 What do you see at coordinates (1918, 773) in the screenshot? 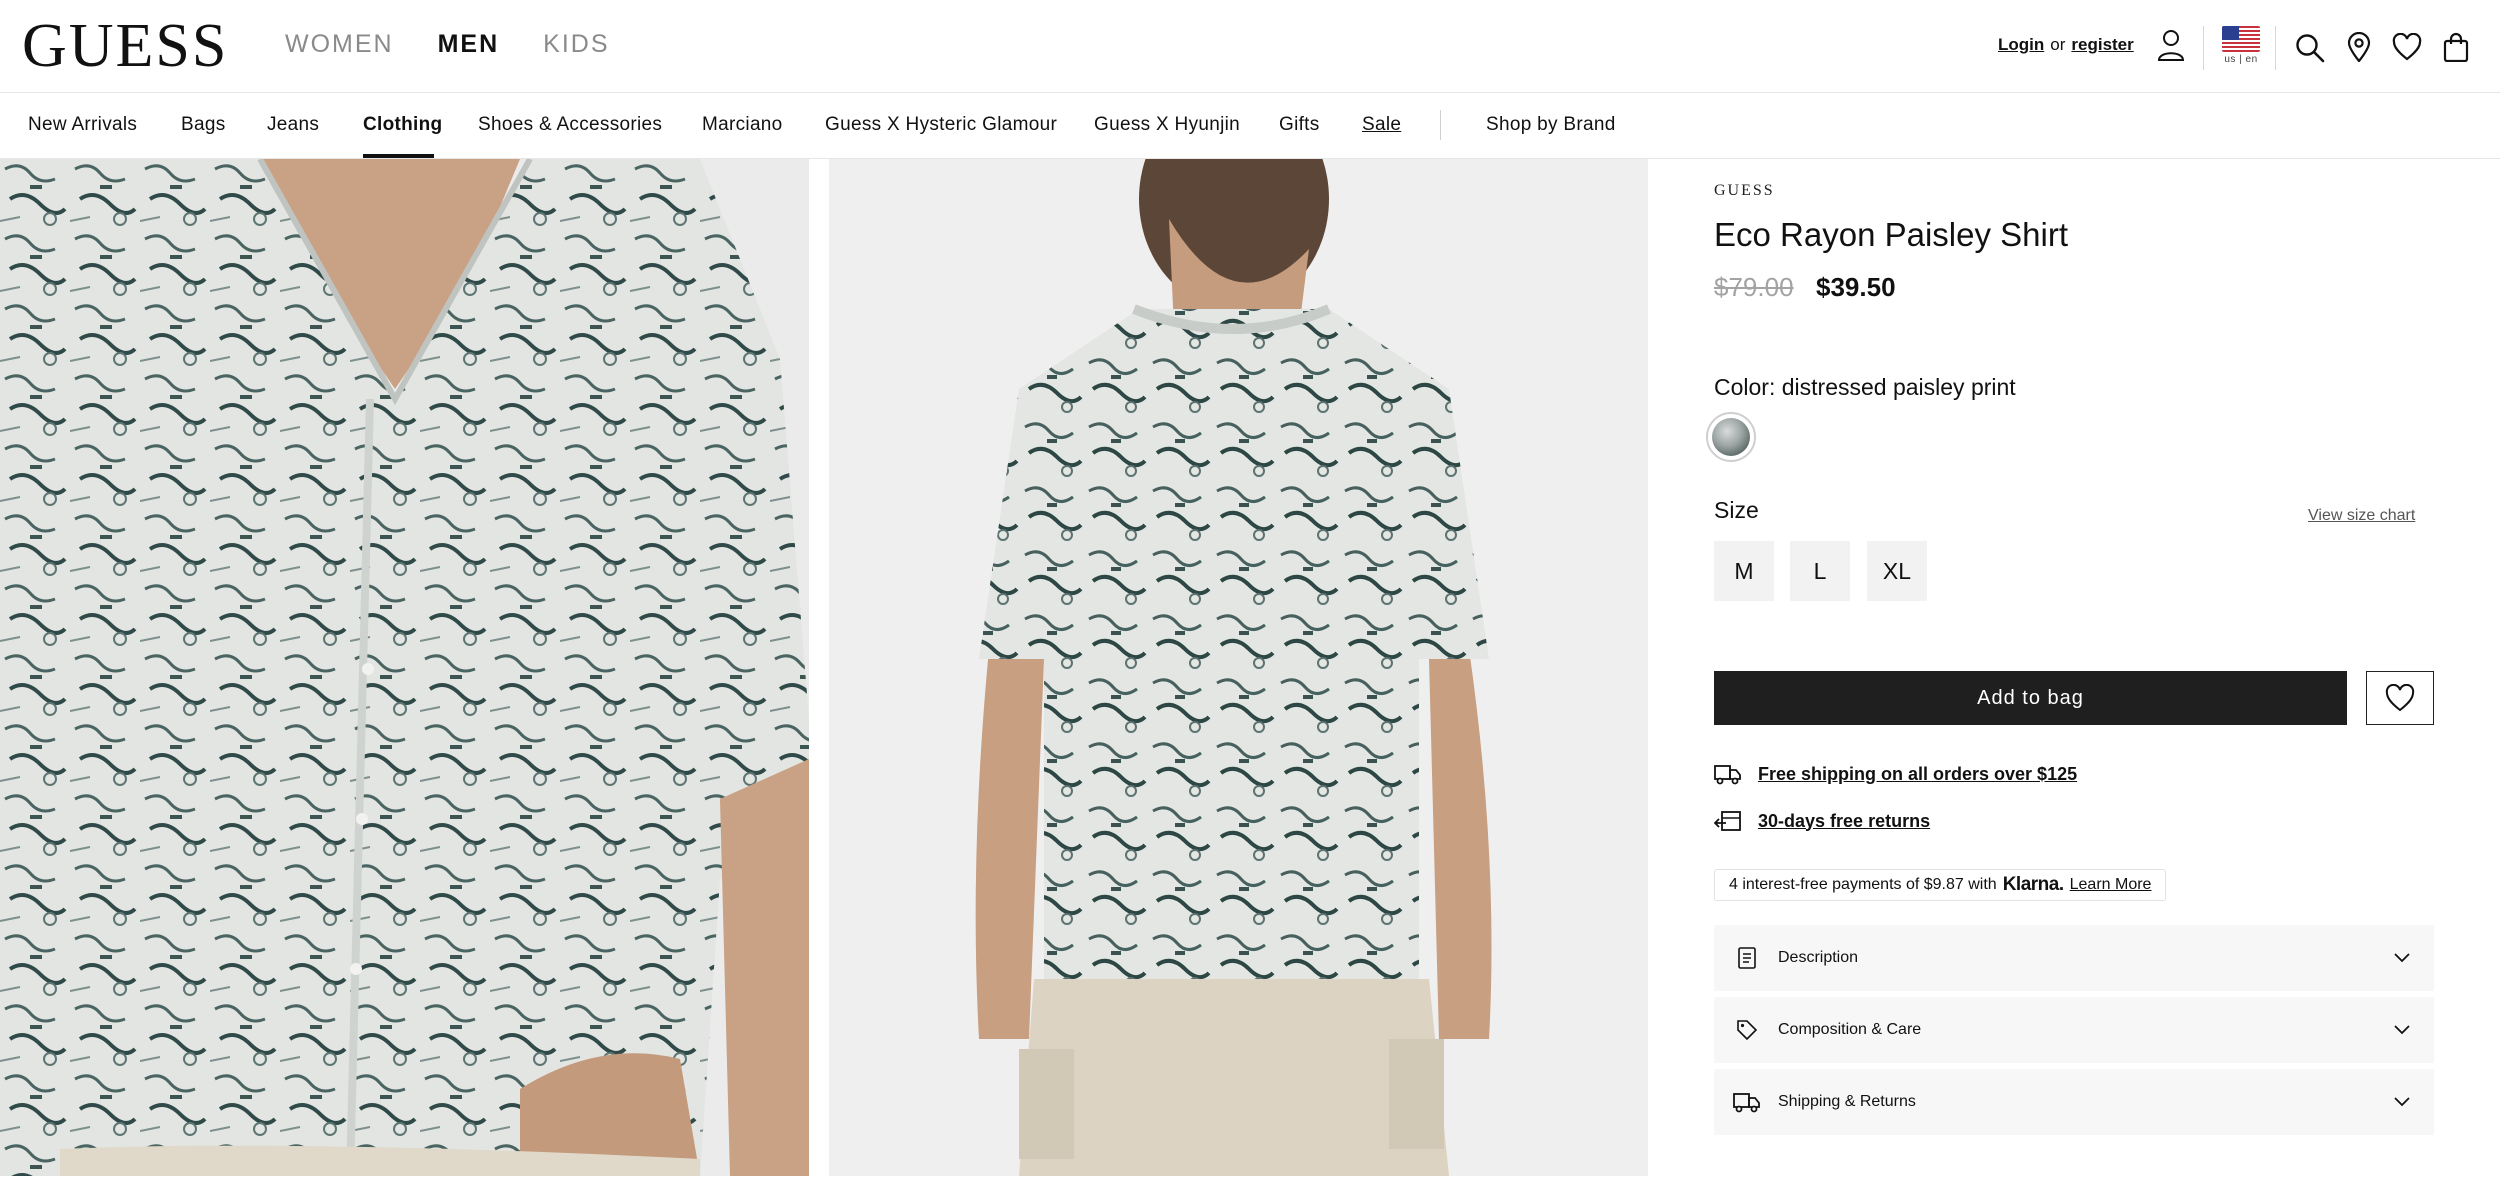
I see `free-shipping-text: Free shipping on all orders over $125` at bounding box center [1918, 773].